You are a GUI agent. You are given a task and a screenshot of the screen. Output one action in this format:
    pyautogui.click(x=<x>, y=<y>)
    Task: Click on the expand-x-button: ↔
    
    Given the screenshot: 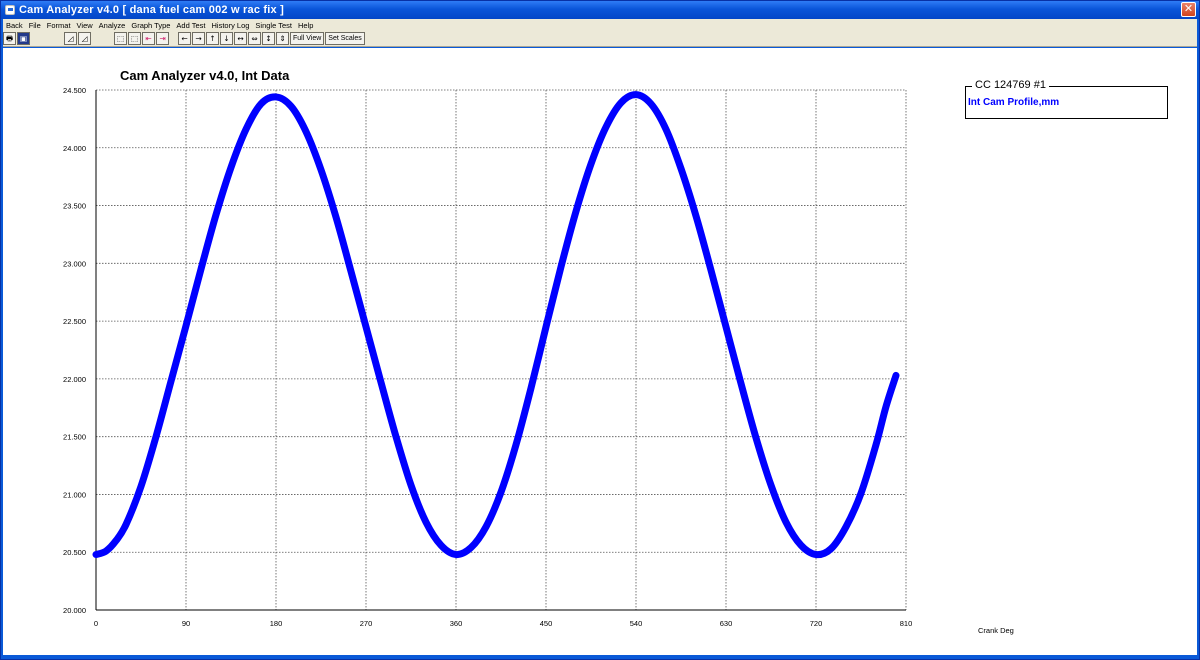 What is the action you would take?
    pyautogui.click(x=240, y=38)
    